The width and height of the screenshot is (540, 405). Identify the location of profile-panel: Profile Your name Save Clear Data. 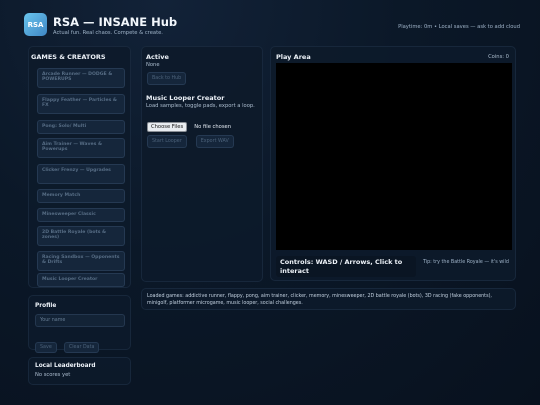
(79, 324).